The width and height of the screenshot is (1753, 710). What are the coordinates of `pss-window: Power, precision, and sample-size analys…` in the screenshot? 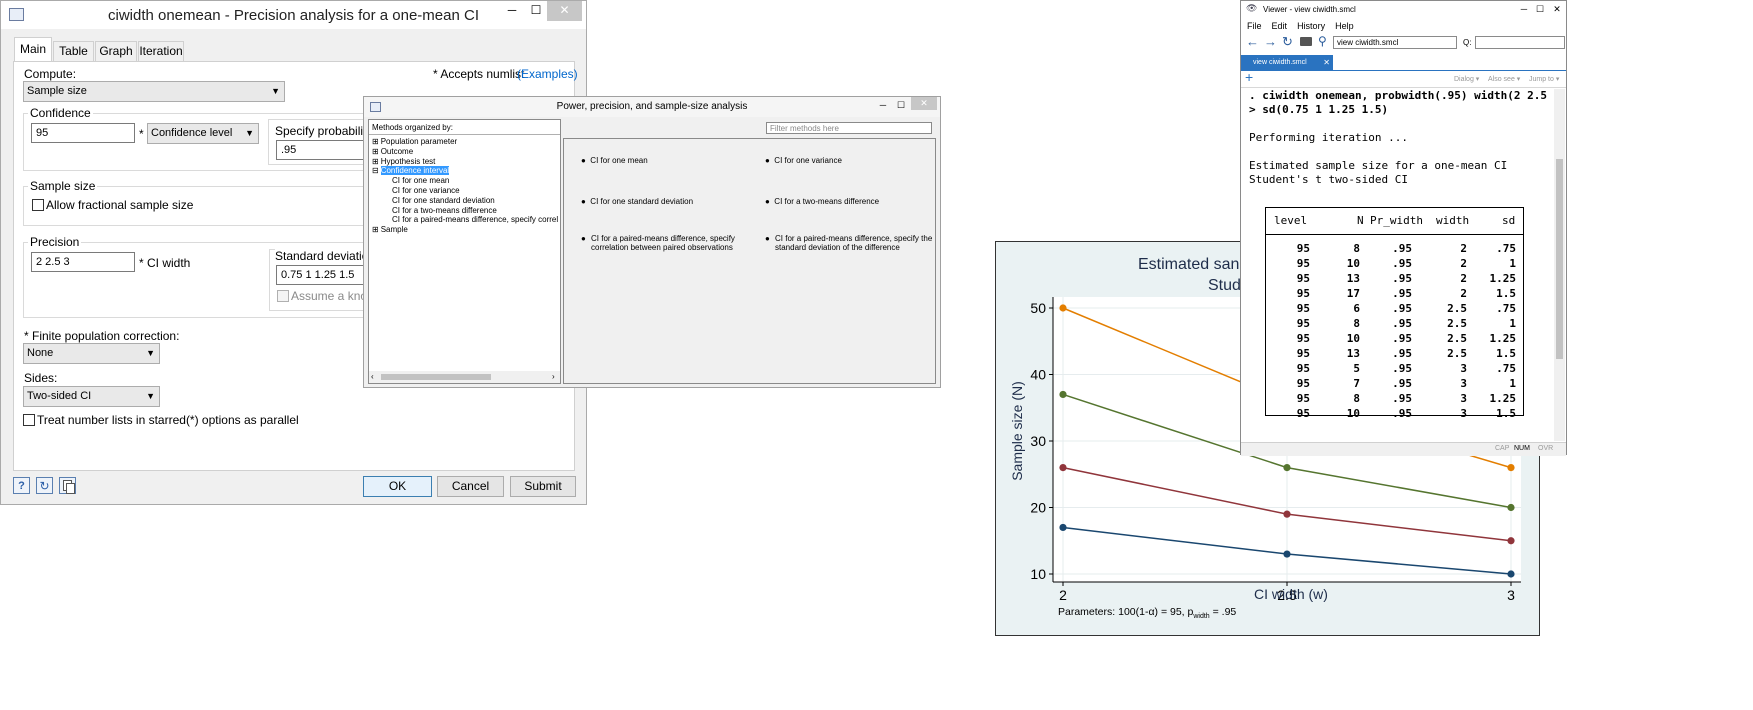 It's located at (652, 242).